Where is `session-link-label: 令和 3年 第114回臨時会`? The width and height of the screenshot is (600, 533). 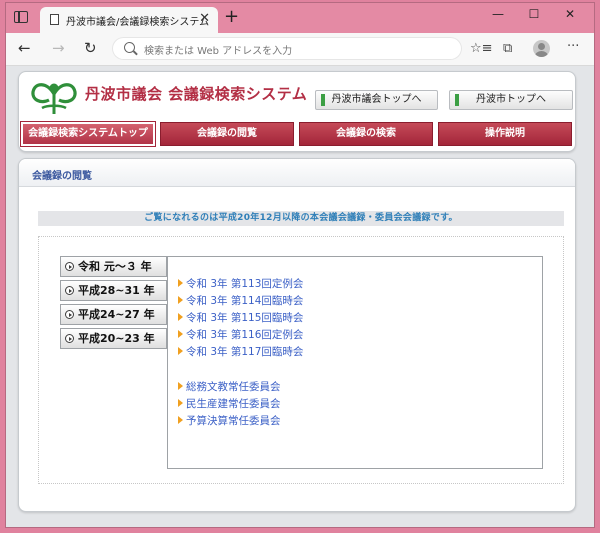 session-link-label: 令和 3年 第114回臨時会 is located at coordinates (245, 301).